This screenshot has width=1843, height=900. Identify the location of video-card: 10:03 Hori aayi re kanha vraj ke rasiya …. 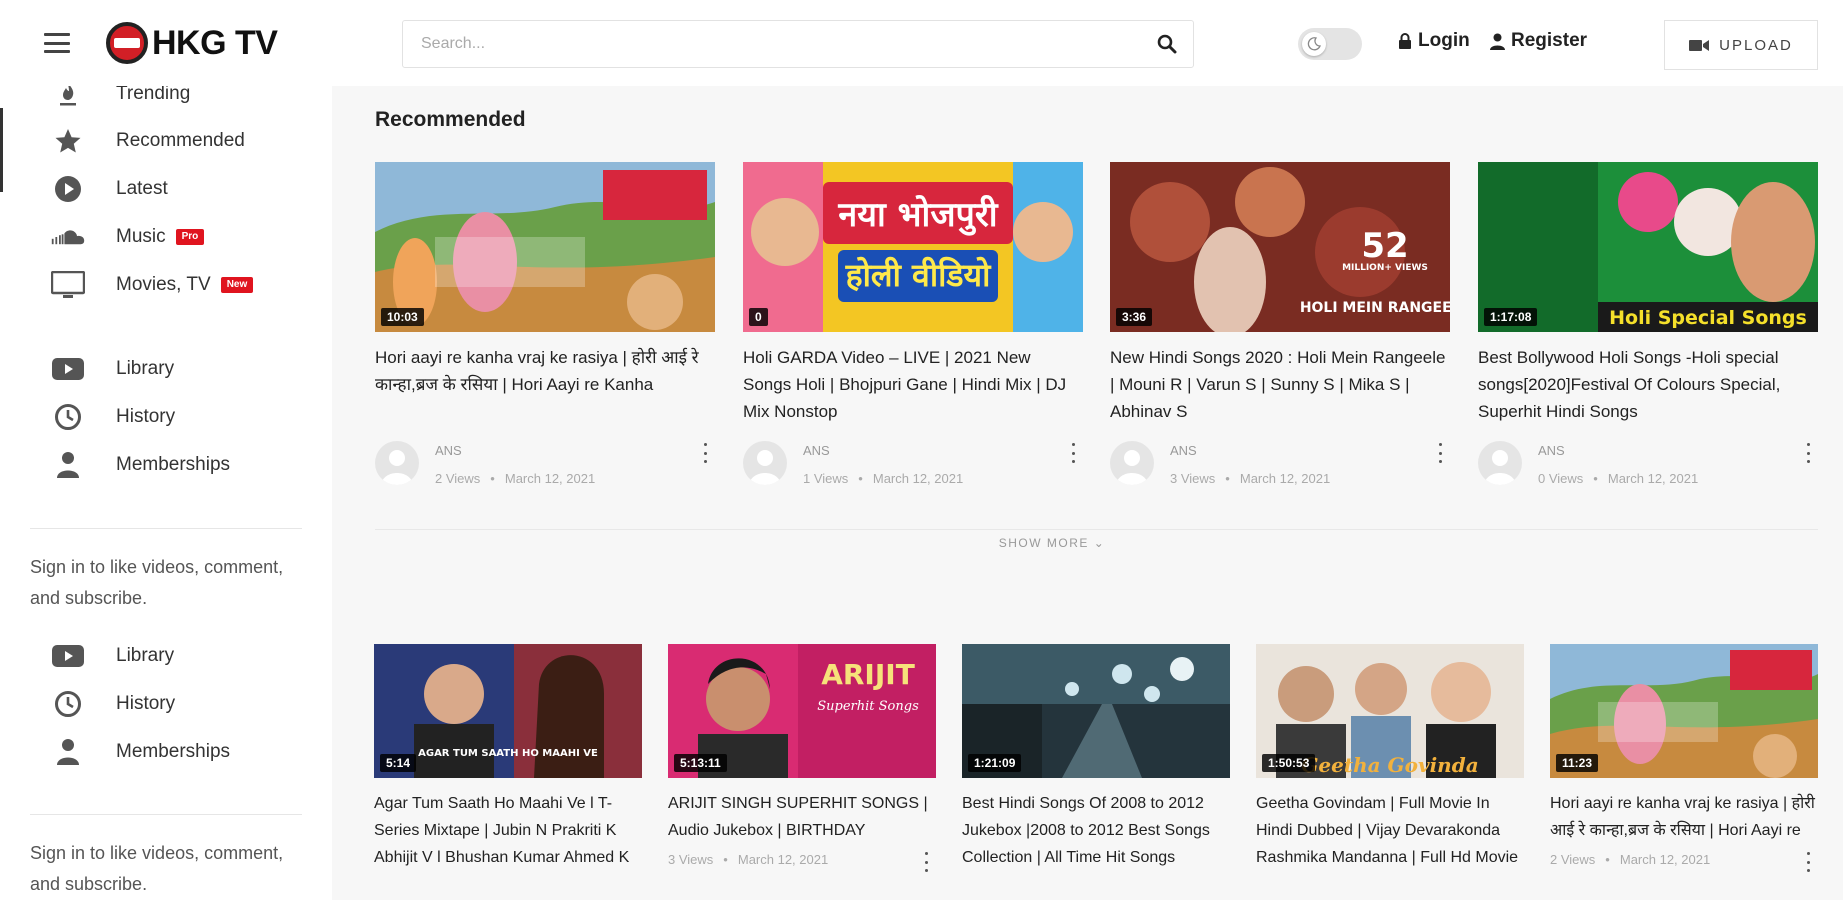
(545, 325).